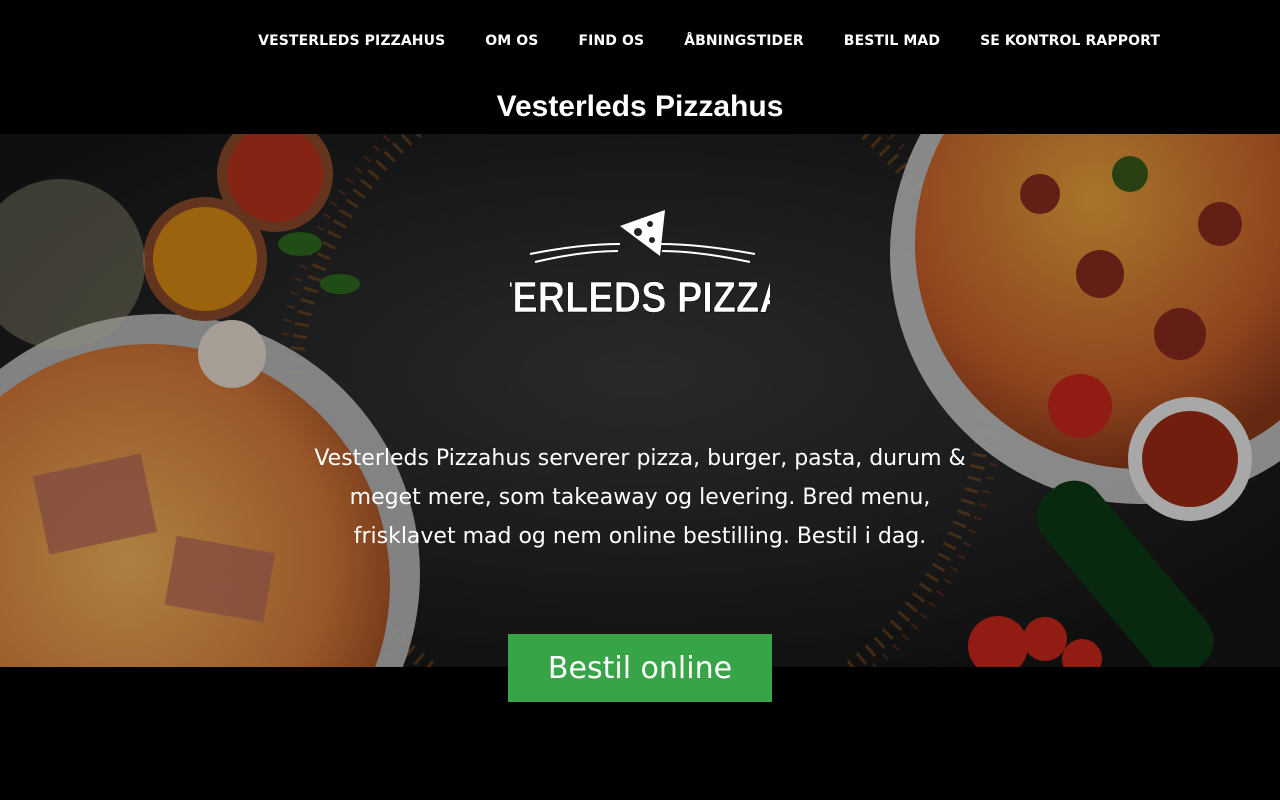  I want to click on restaurant-logo: VESTERLEDS PIZZAHUS, so click(640, 264).